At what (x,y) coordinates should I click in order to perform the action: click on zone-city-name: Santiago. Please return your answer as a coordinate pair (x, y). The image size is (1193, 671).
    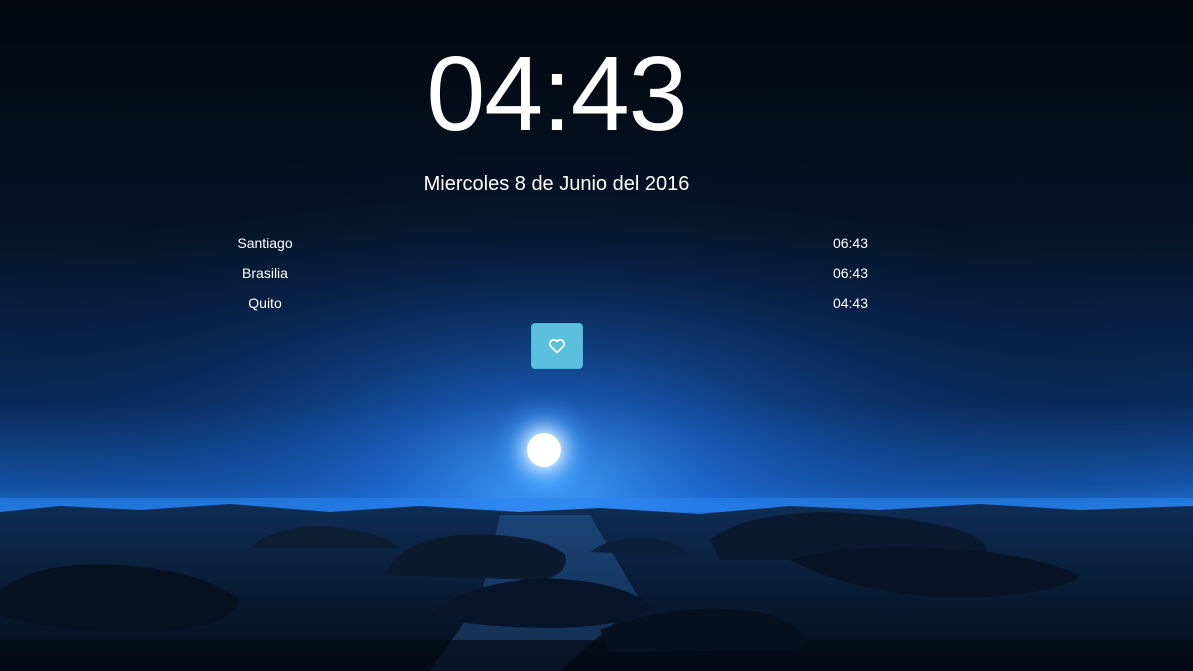
    Looking at the image, I should click on (265, 243).